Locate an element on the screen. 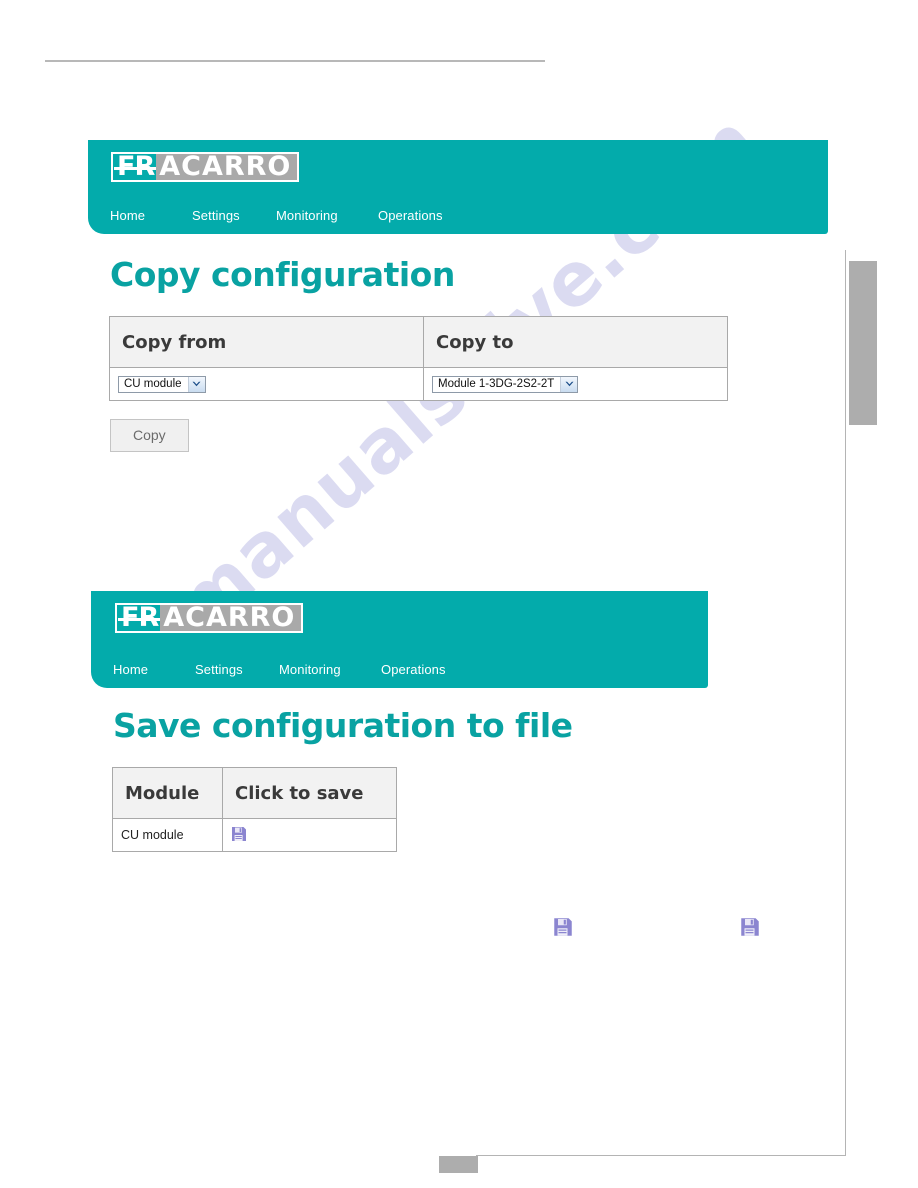 Image resolution: width=918 pixels, height=1188 pixels. cell-copy-to: Module 1-3DG-2S2-2T is located at coordinates (575, 384).